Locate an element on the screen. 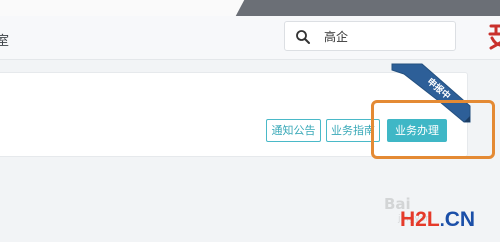 The image size is (500, 242). brand-logo-icon is located at coordinates (494, 37).